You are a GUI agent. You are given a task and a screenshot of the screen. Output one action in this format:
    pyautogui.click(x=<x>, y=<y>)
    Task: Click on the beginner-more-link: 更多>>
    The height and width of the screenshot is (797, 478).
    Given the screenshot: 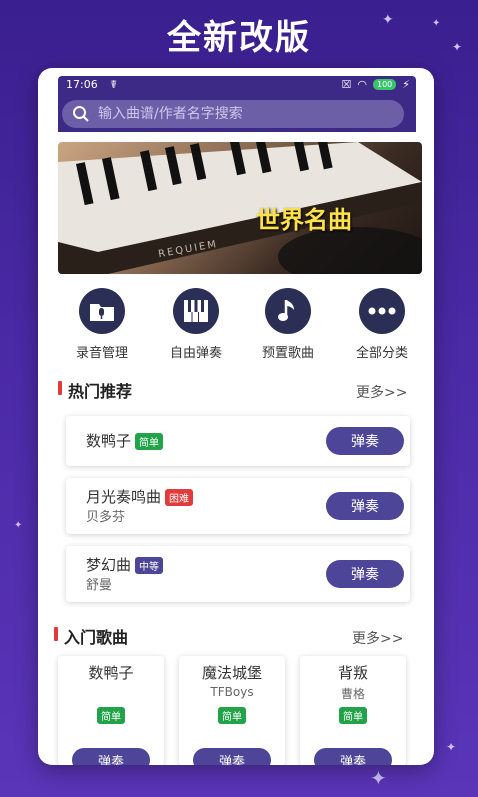 What is the action you would take?
    pyautogui.click(x=377, y=638)
    